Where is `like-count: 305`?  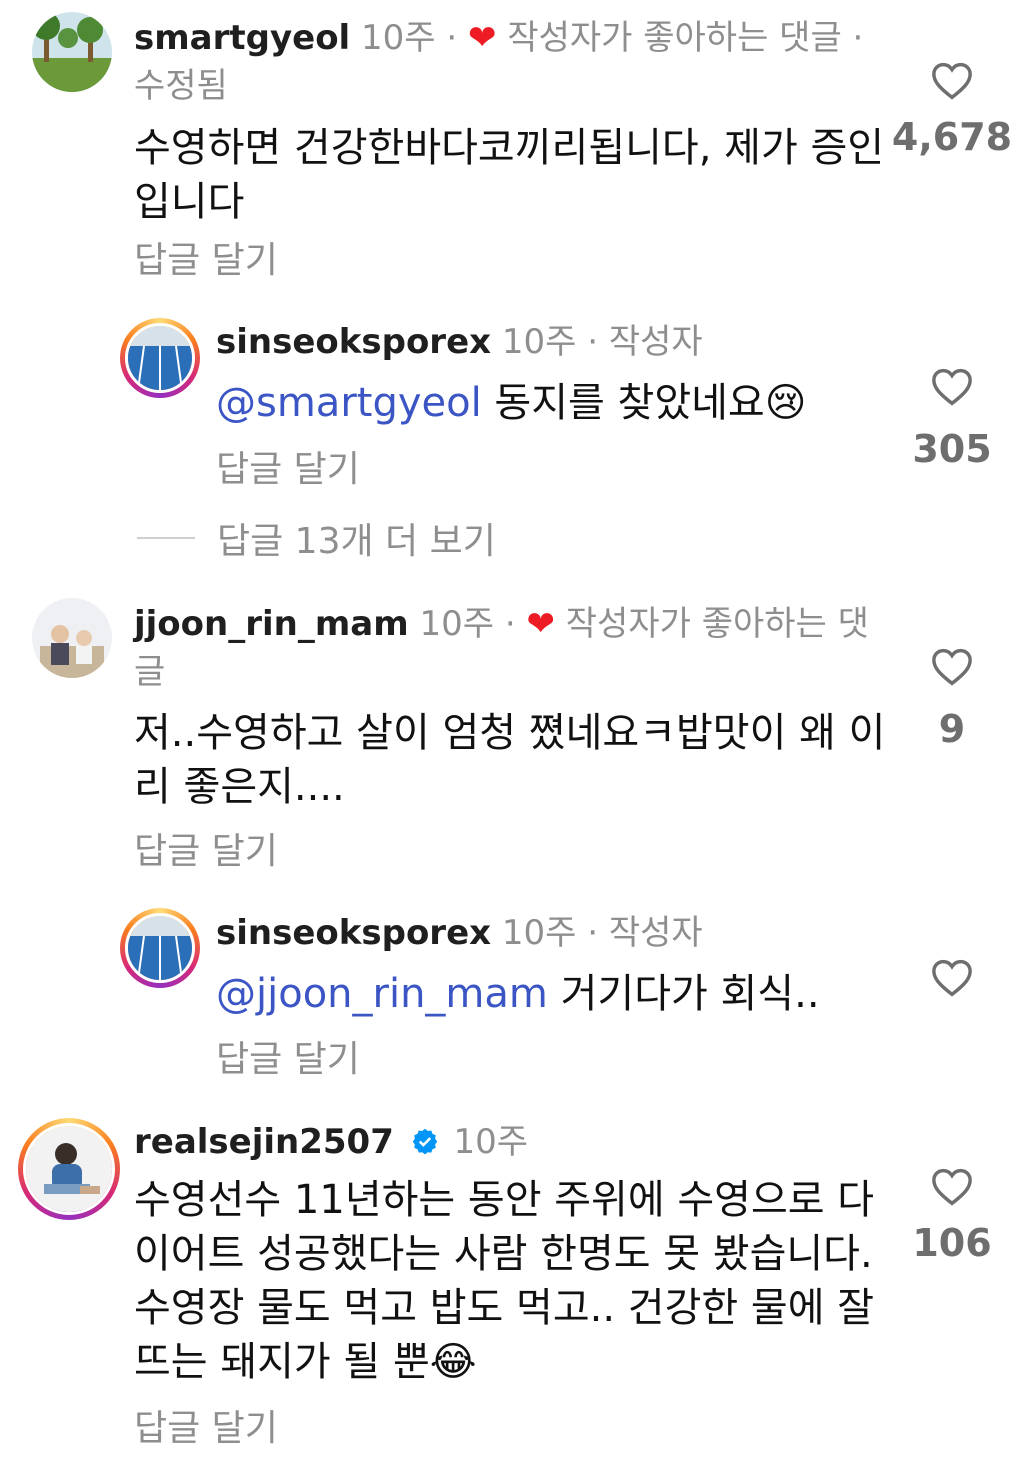 like-count: 305 is located at coordinates (952, 449).